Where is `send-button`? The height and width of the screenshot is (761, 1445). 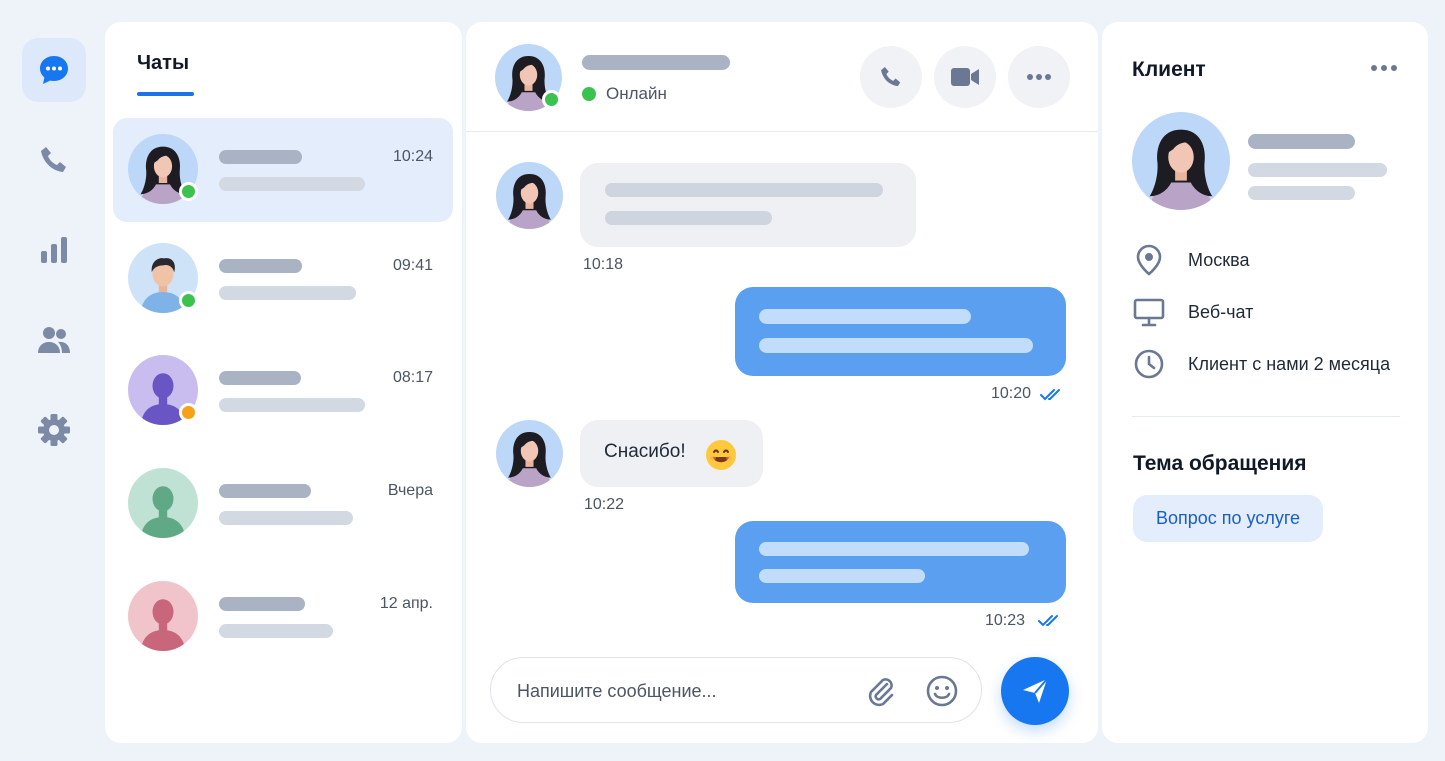 send-button is located at coordinates (1035, 691).